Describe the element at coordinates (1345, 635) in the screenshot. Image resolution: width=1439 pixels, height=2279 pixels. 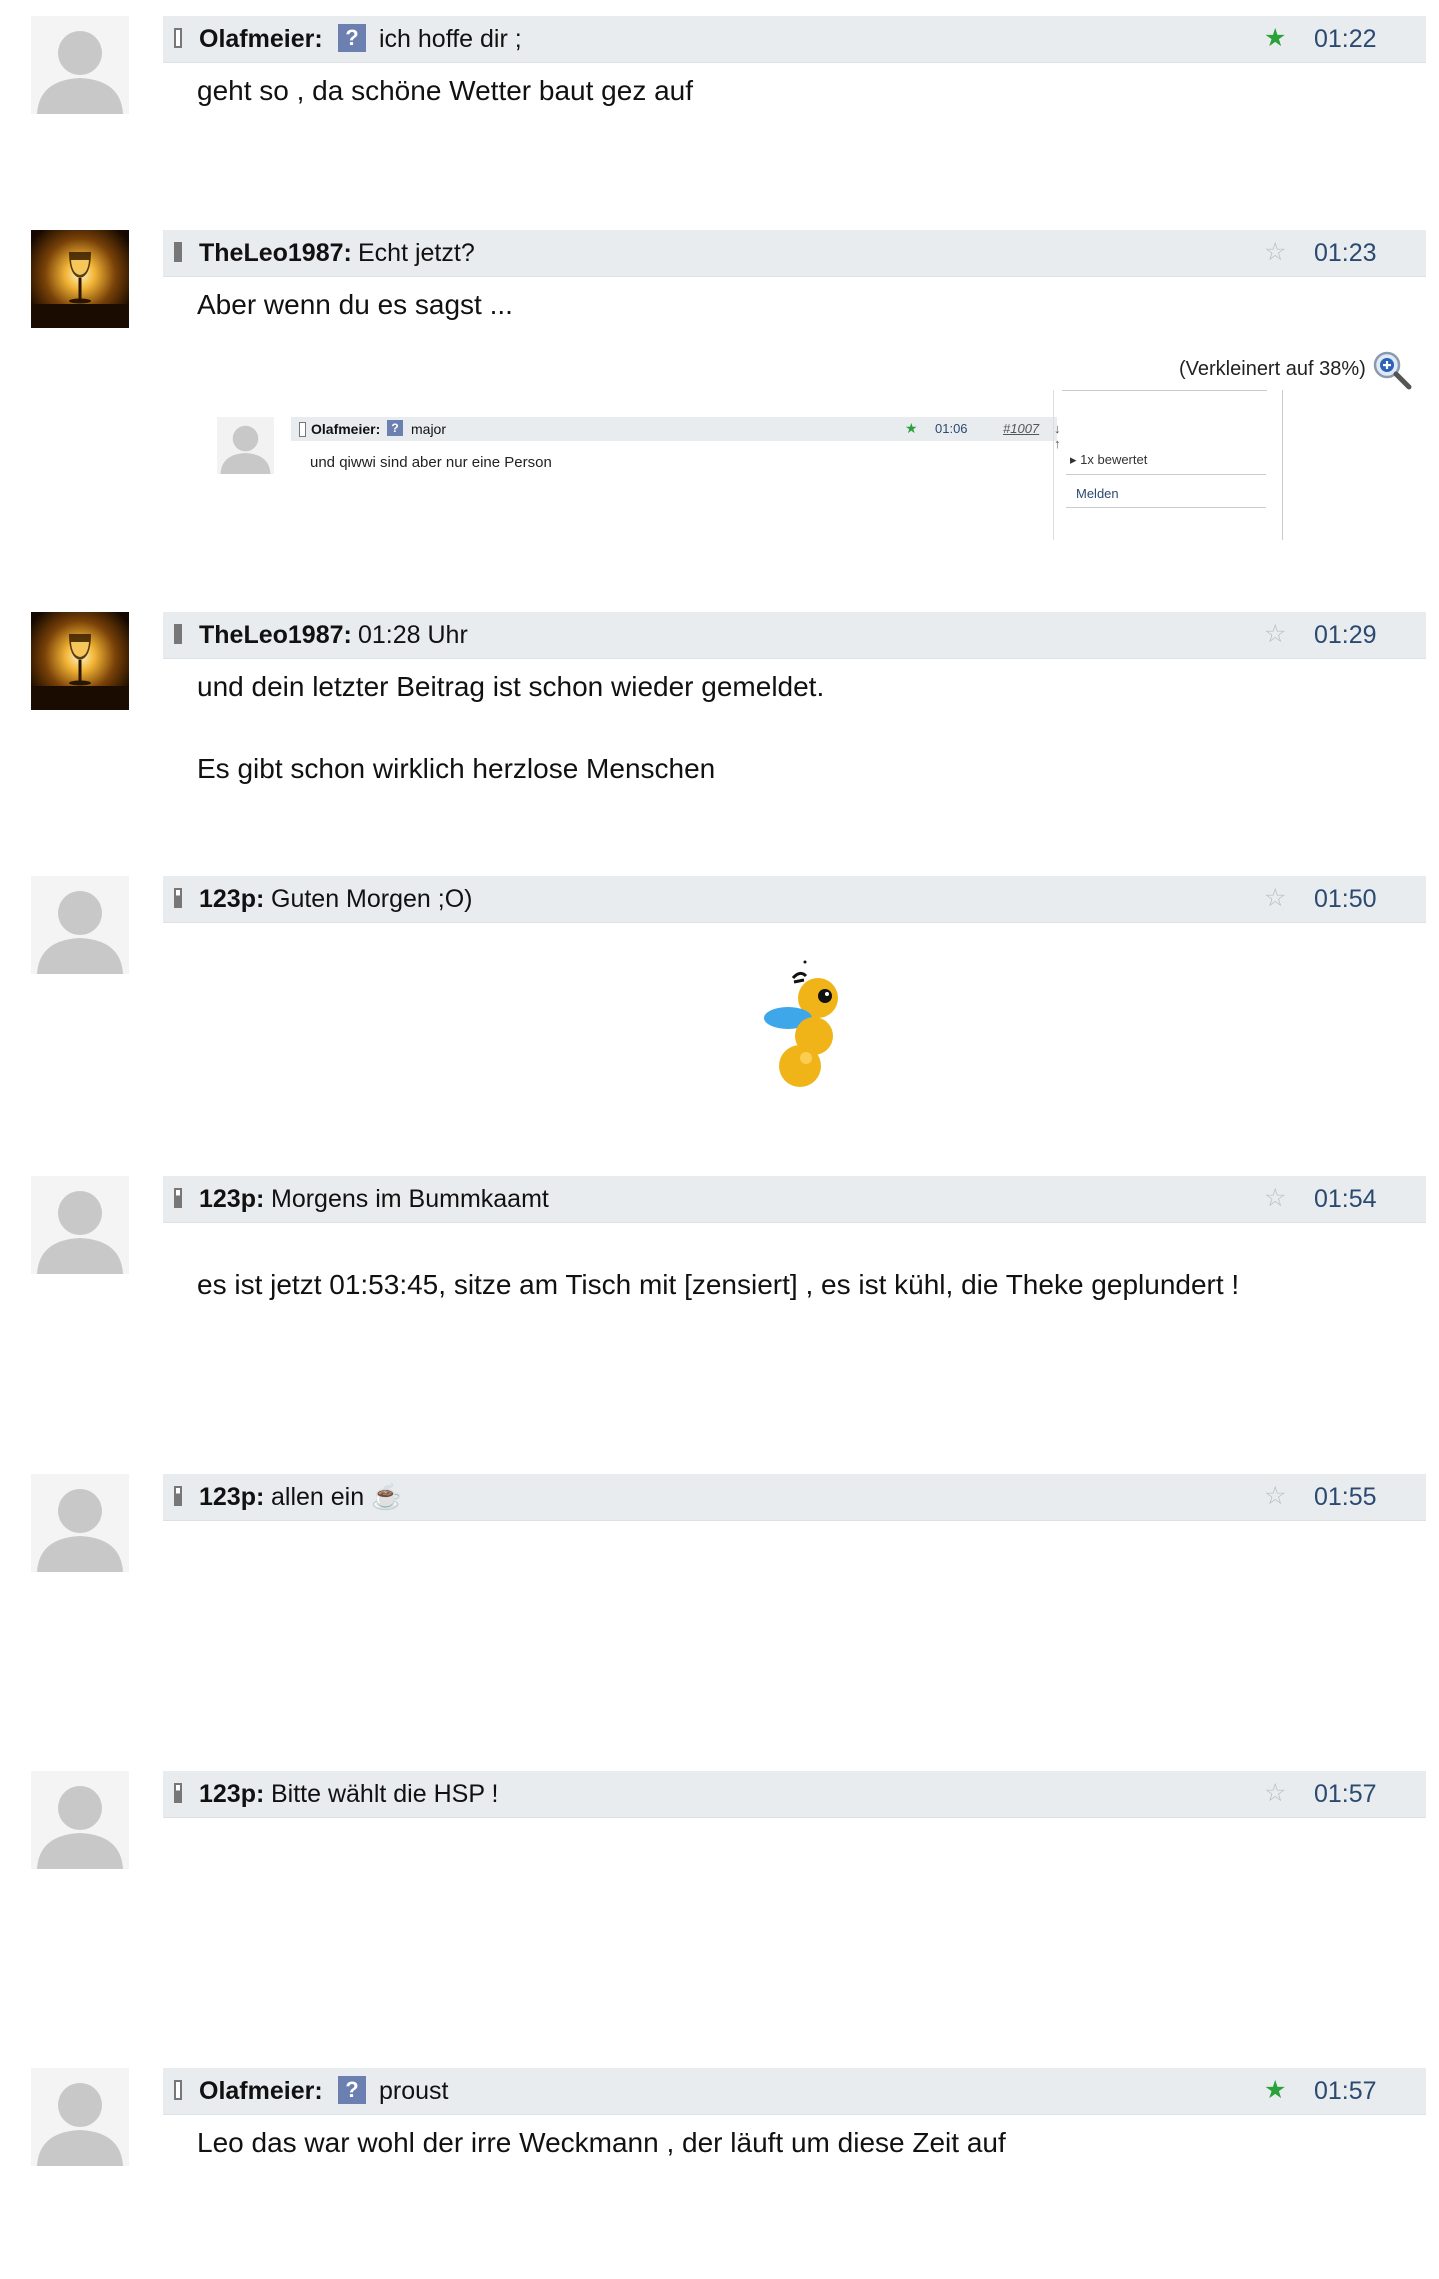
I see `post-time: 01:29` at that location.